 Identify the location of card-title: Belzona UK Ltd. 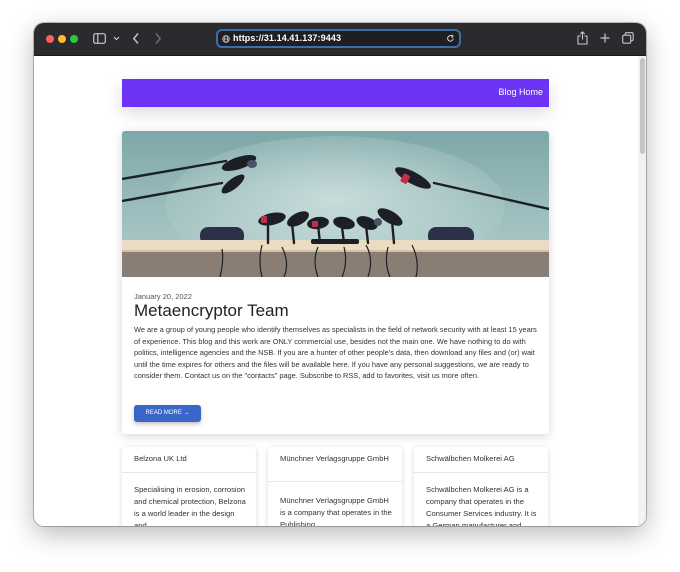
(189, 459).